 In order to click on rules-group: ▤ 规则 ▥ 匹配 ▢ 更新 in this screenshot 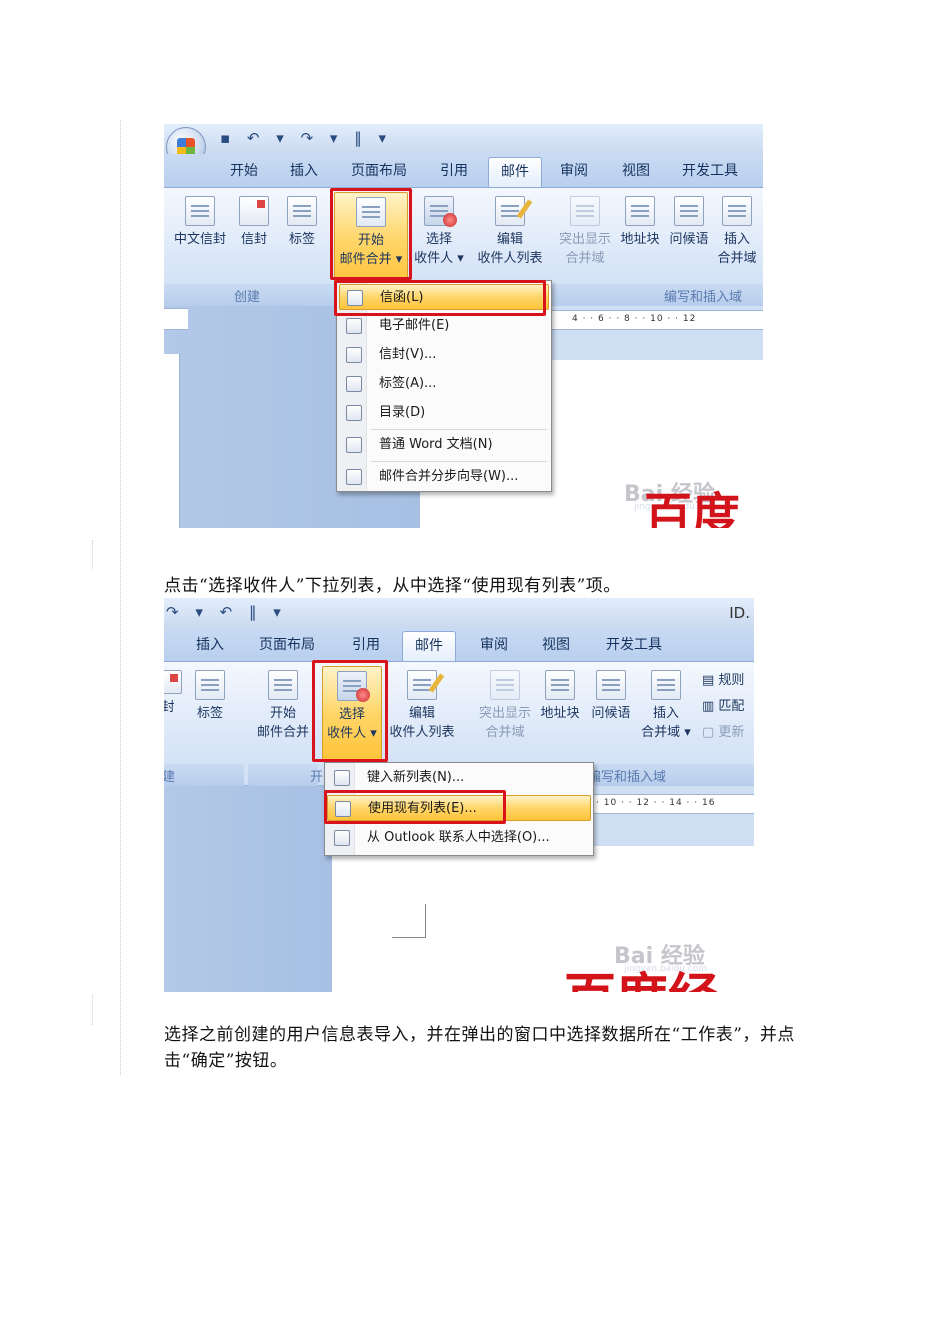, I will do `click(723, 707)`.